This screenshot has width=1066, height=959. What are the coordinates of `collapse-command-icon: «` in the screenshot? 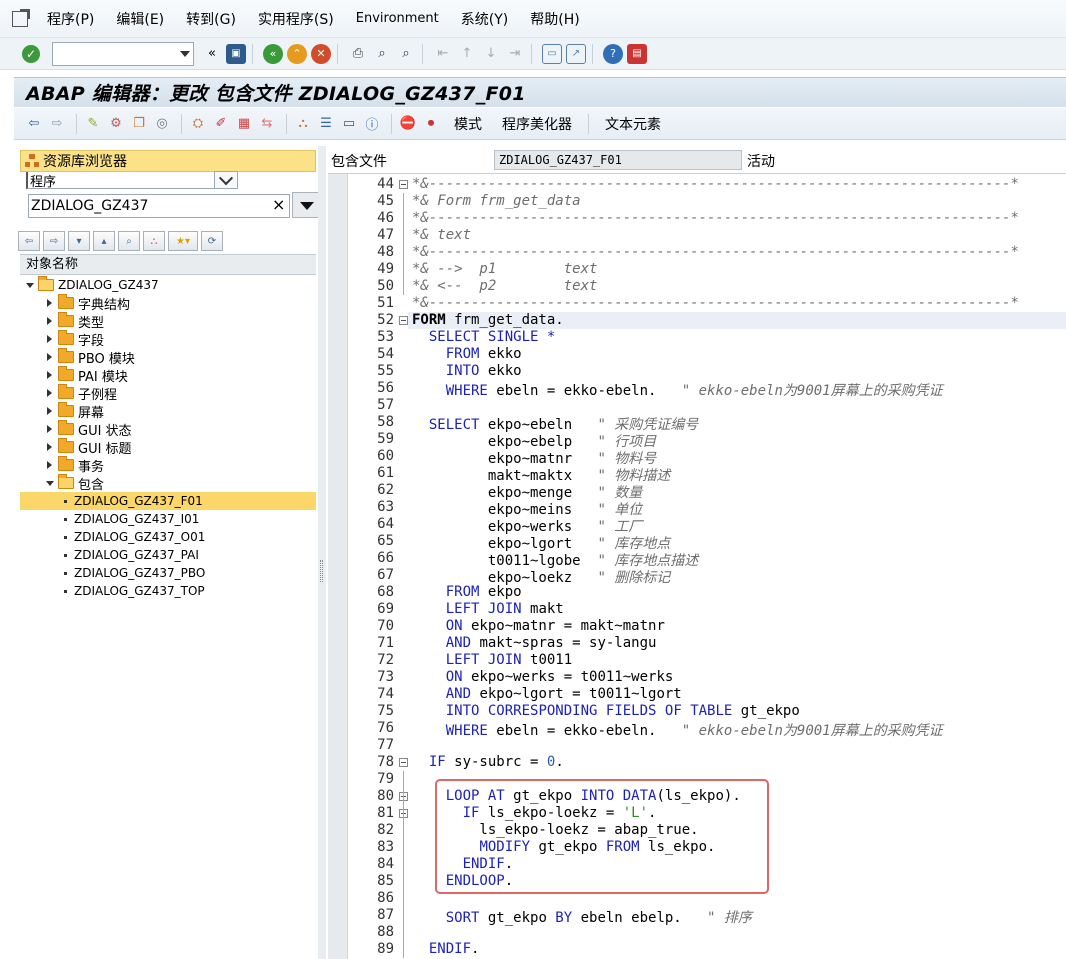 It's located at (212, 54).